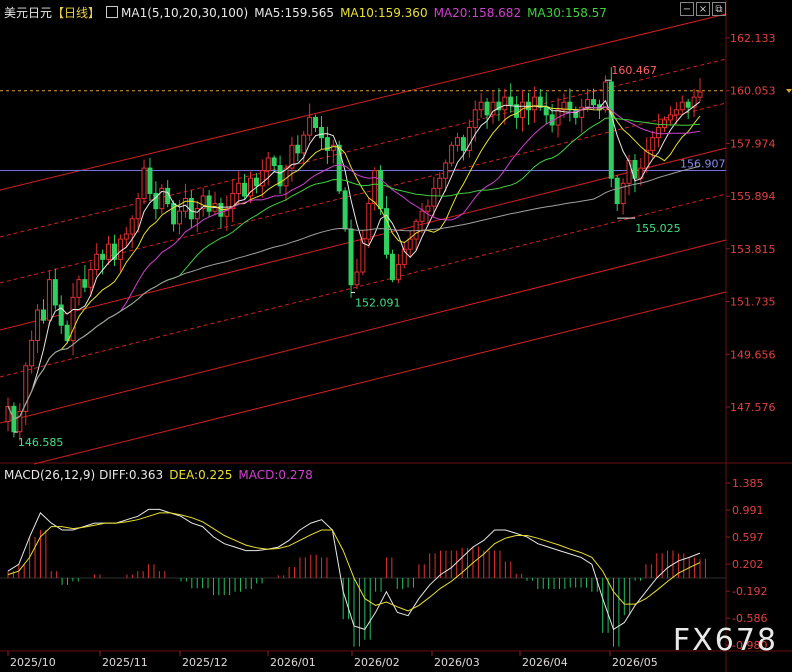  What do you see at coordinates (125, 662) in the screenshot?
I see `date-tick-label: 2025/11` at bounding box center [125, 662].